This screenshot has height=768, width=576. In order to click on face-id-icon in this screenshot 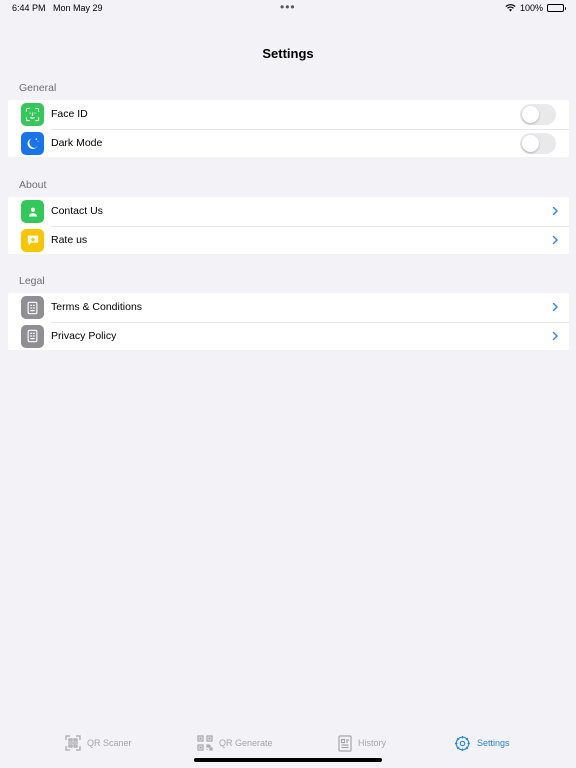, I will do `click(32, 114)`.